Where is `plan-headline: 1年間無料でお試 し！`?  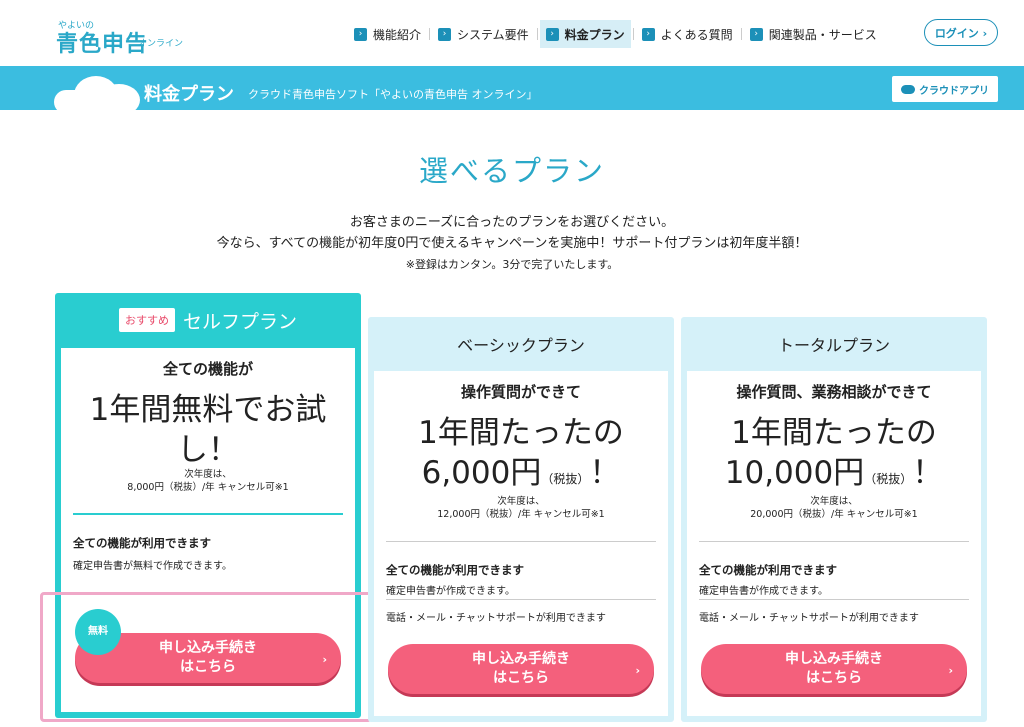
plan-headline: 1年間無料でお試 し！ is located at coordinates (208, 430).